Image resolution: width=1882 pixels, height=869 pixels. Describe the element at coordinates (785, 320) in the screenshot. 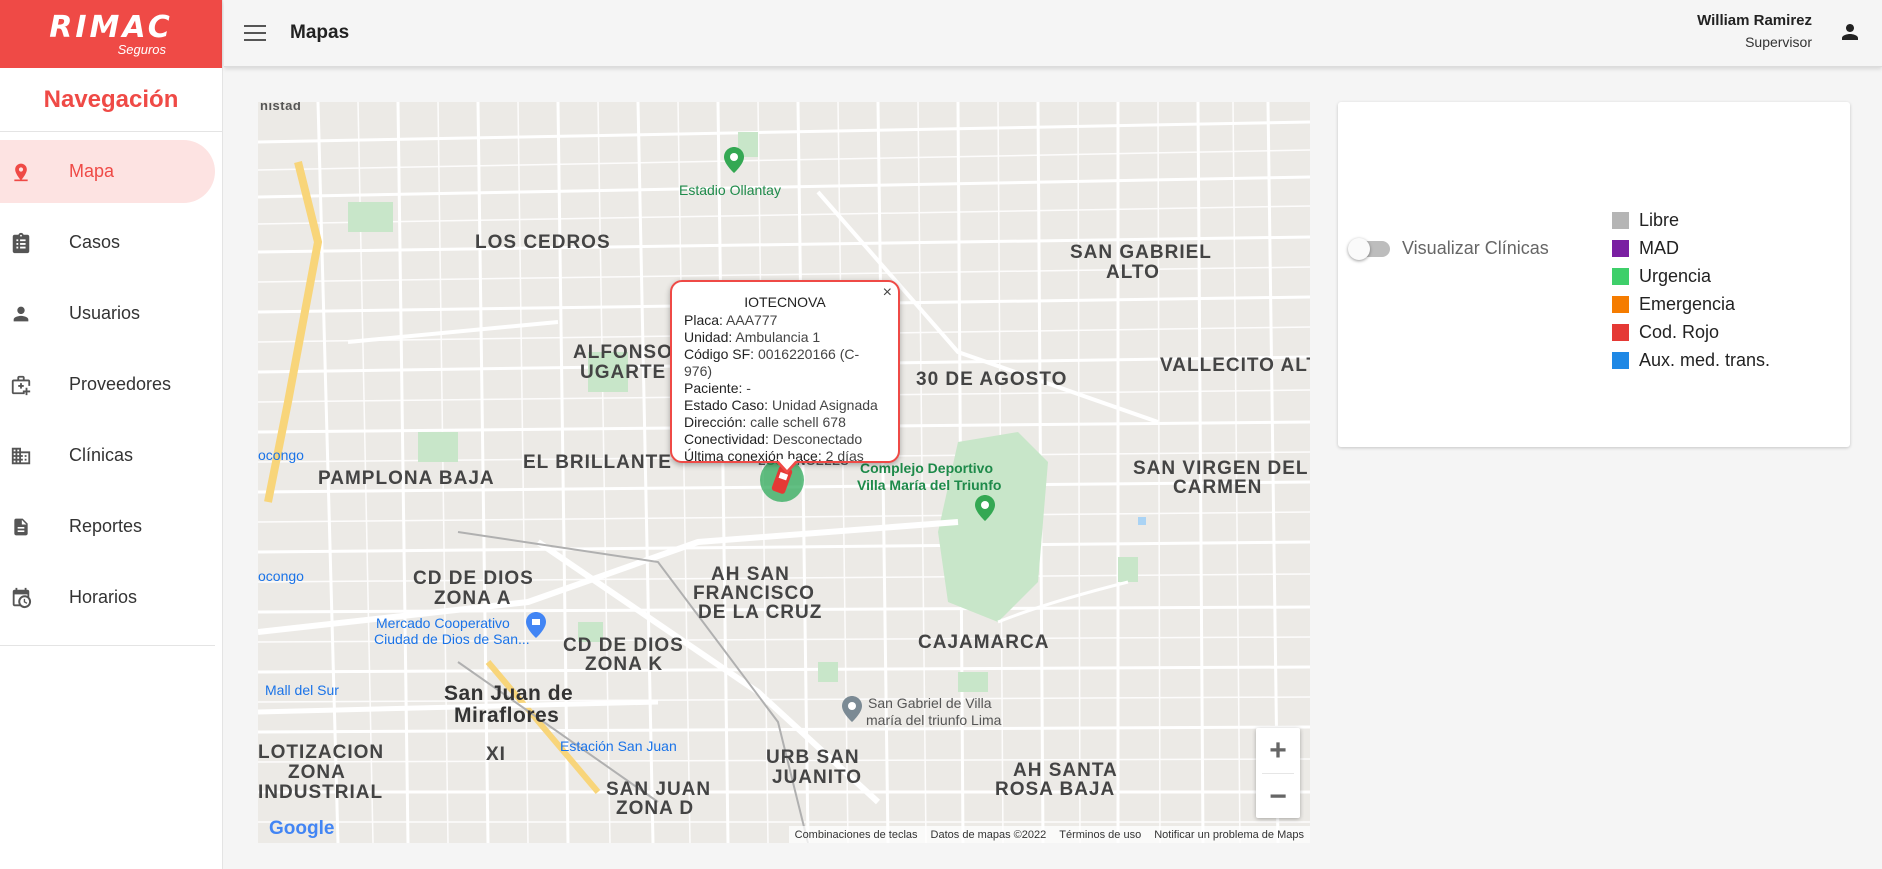

I see `popup-row: Placa: AAA777` at that location.